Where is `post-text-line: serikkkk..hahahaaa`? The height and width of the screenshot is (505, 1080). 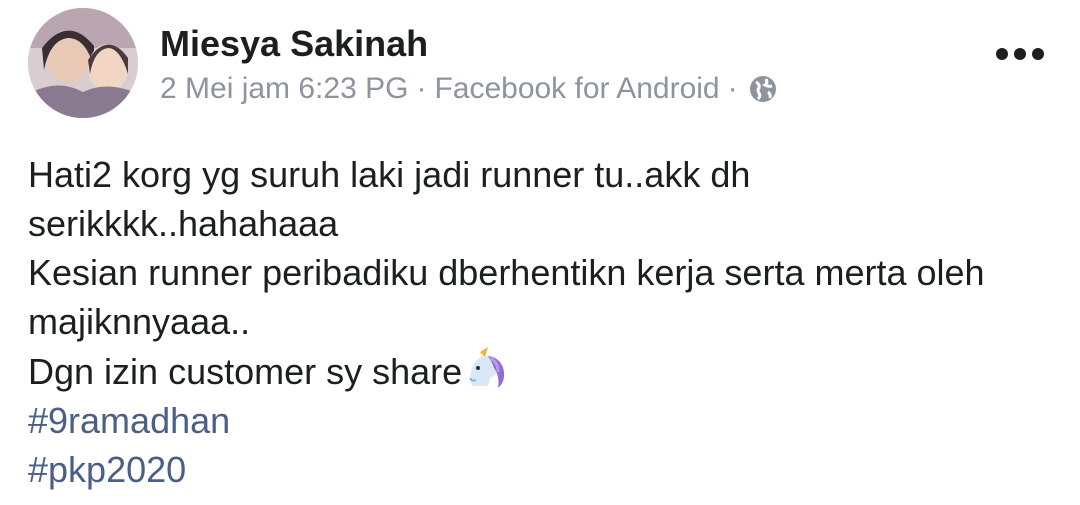 post-text-line: serikkkk..hahahaaa is located at coordinates (183, 223).